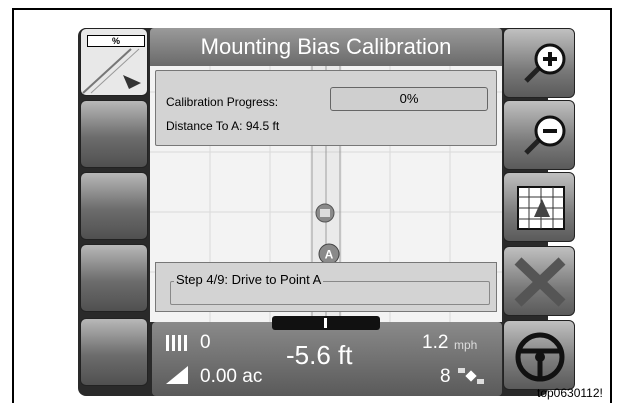 This screenshot has width=626, height=403. I want to click on cancel-x-icon, so click(540, 282).